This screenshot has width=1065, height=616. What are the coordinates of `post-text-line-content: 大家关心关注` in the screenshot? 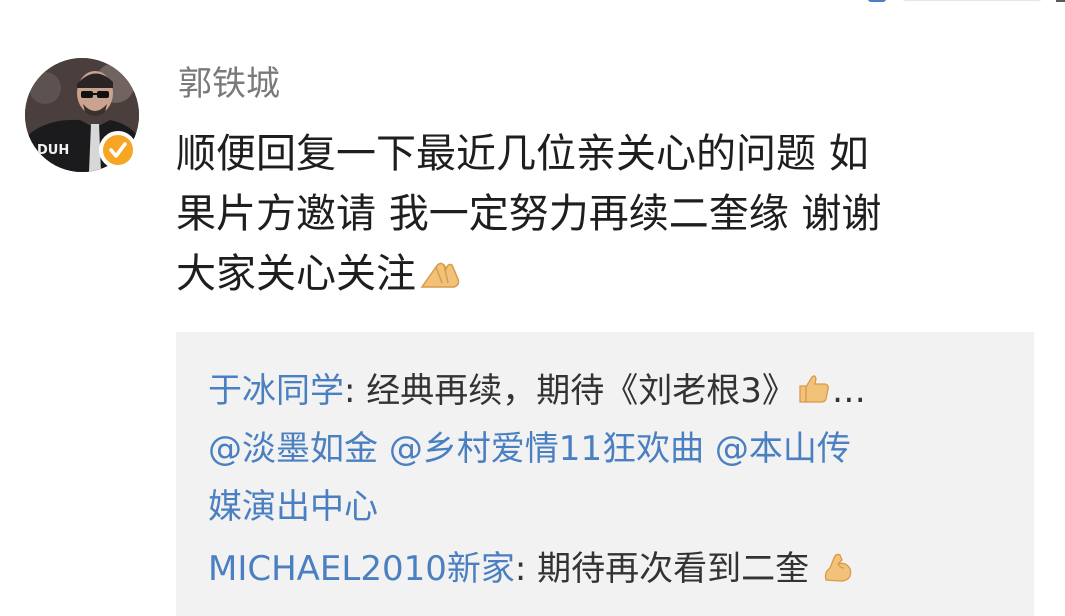 It's located at (296, 274).